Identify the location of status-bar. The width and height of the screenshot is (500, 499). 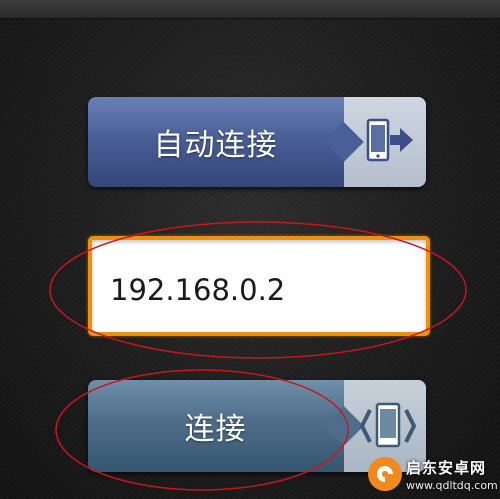
(250, 9).